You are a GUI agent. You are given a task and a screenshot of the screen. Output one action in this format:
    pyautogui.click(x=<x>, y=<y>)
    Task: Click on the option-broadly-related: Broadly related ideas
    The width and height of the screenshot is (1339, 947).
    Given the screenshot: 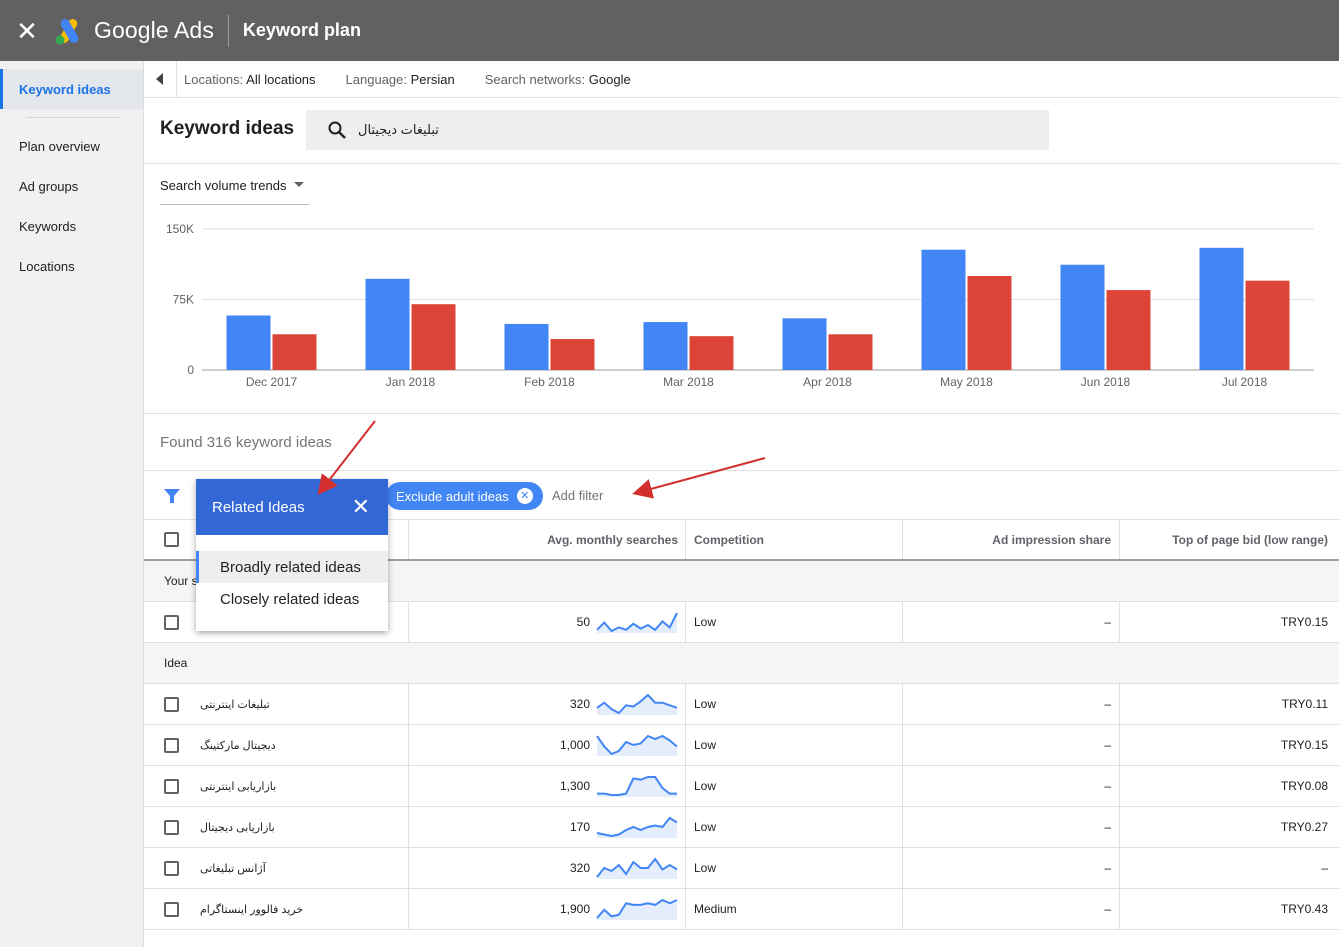 What is the action you would take?
    pyautogui.click(x=292, y=567)
    